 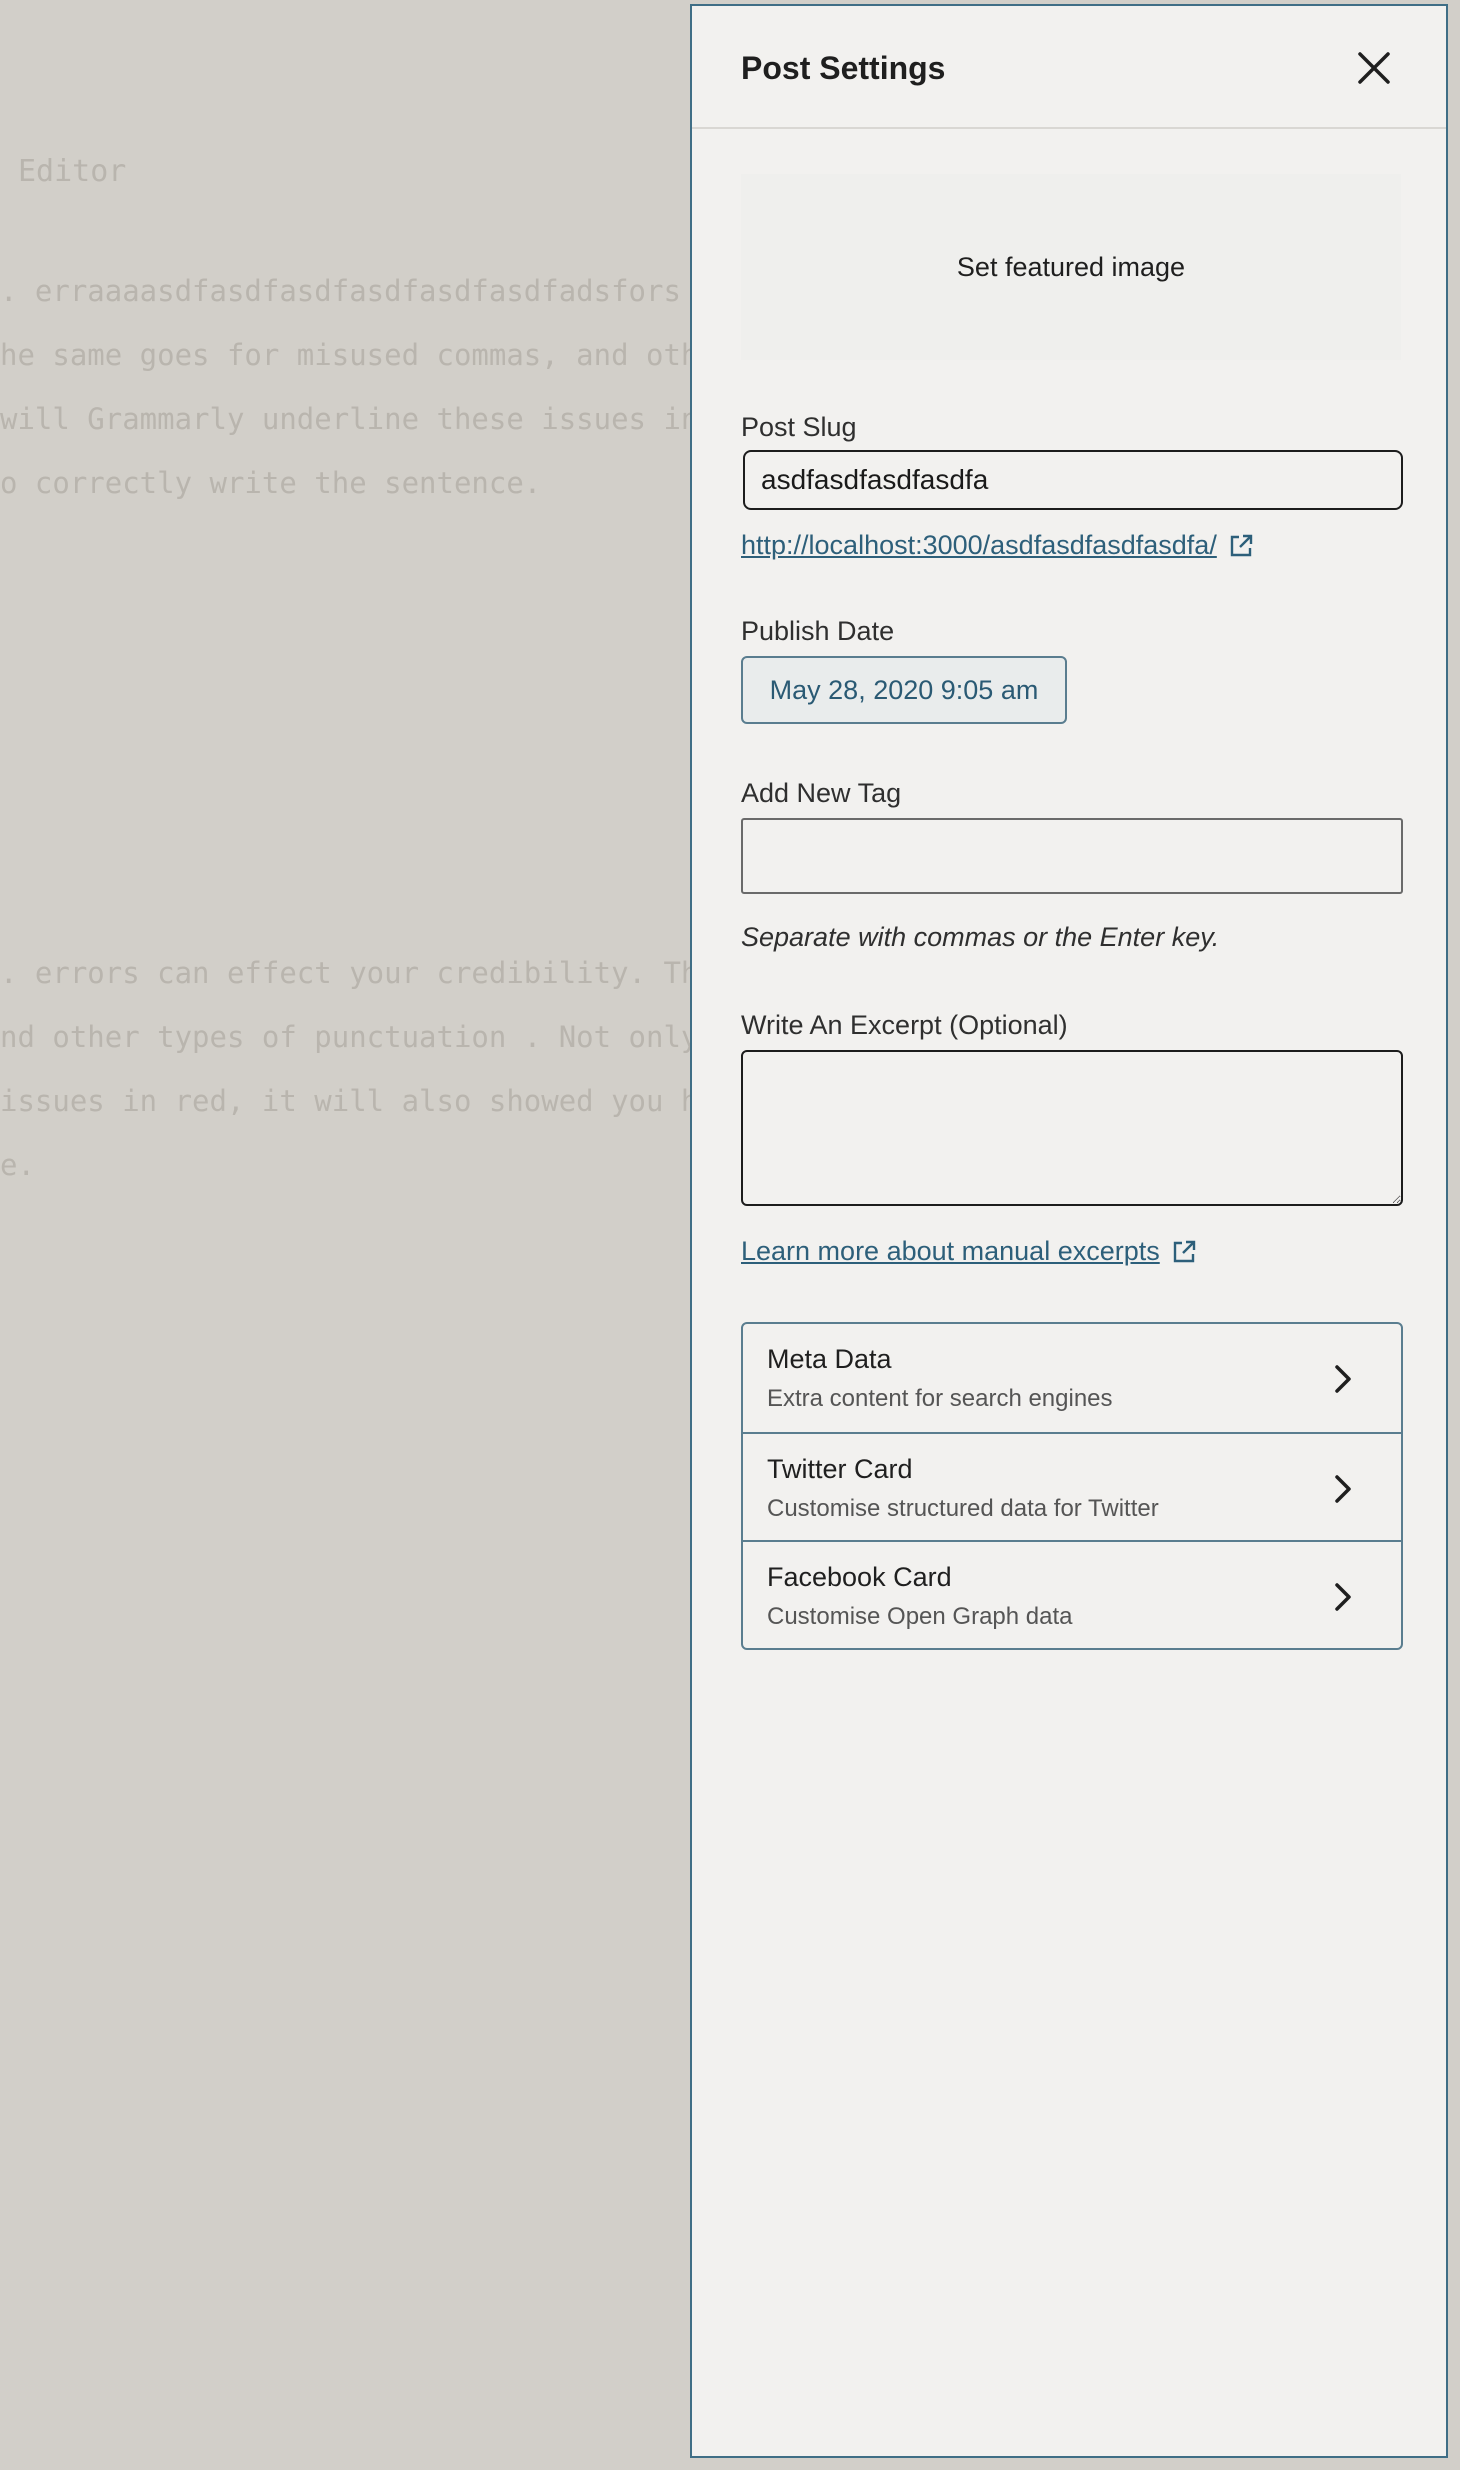 I want to click on set-featured-image-button: Set featured image, so click(x=1071, y=267).